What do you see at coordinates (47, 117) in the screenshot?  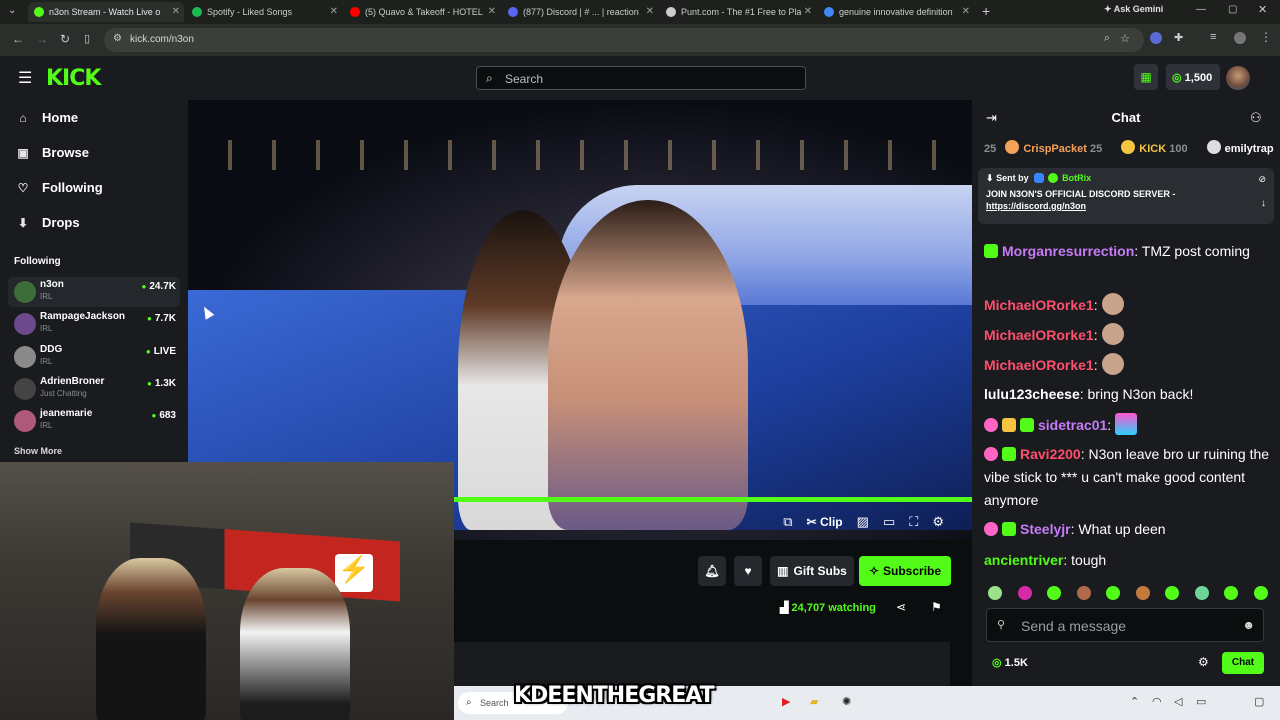 I see `sidebar-item-home: ⌂ Home` at bounding box center [47, 117].